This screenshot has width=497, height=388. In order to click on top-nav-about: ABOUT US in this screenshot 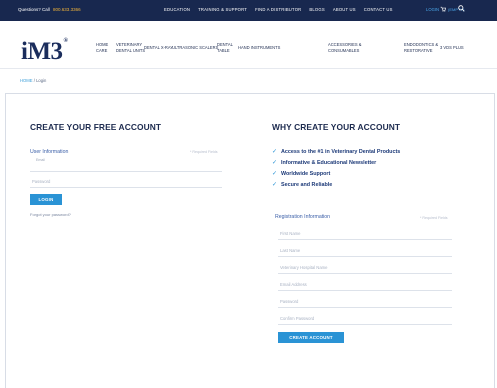, I will do `click(344, 9)`.